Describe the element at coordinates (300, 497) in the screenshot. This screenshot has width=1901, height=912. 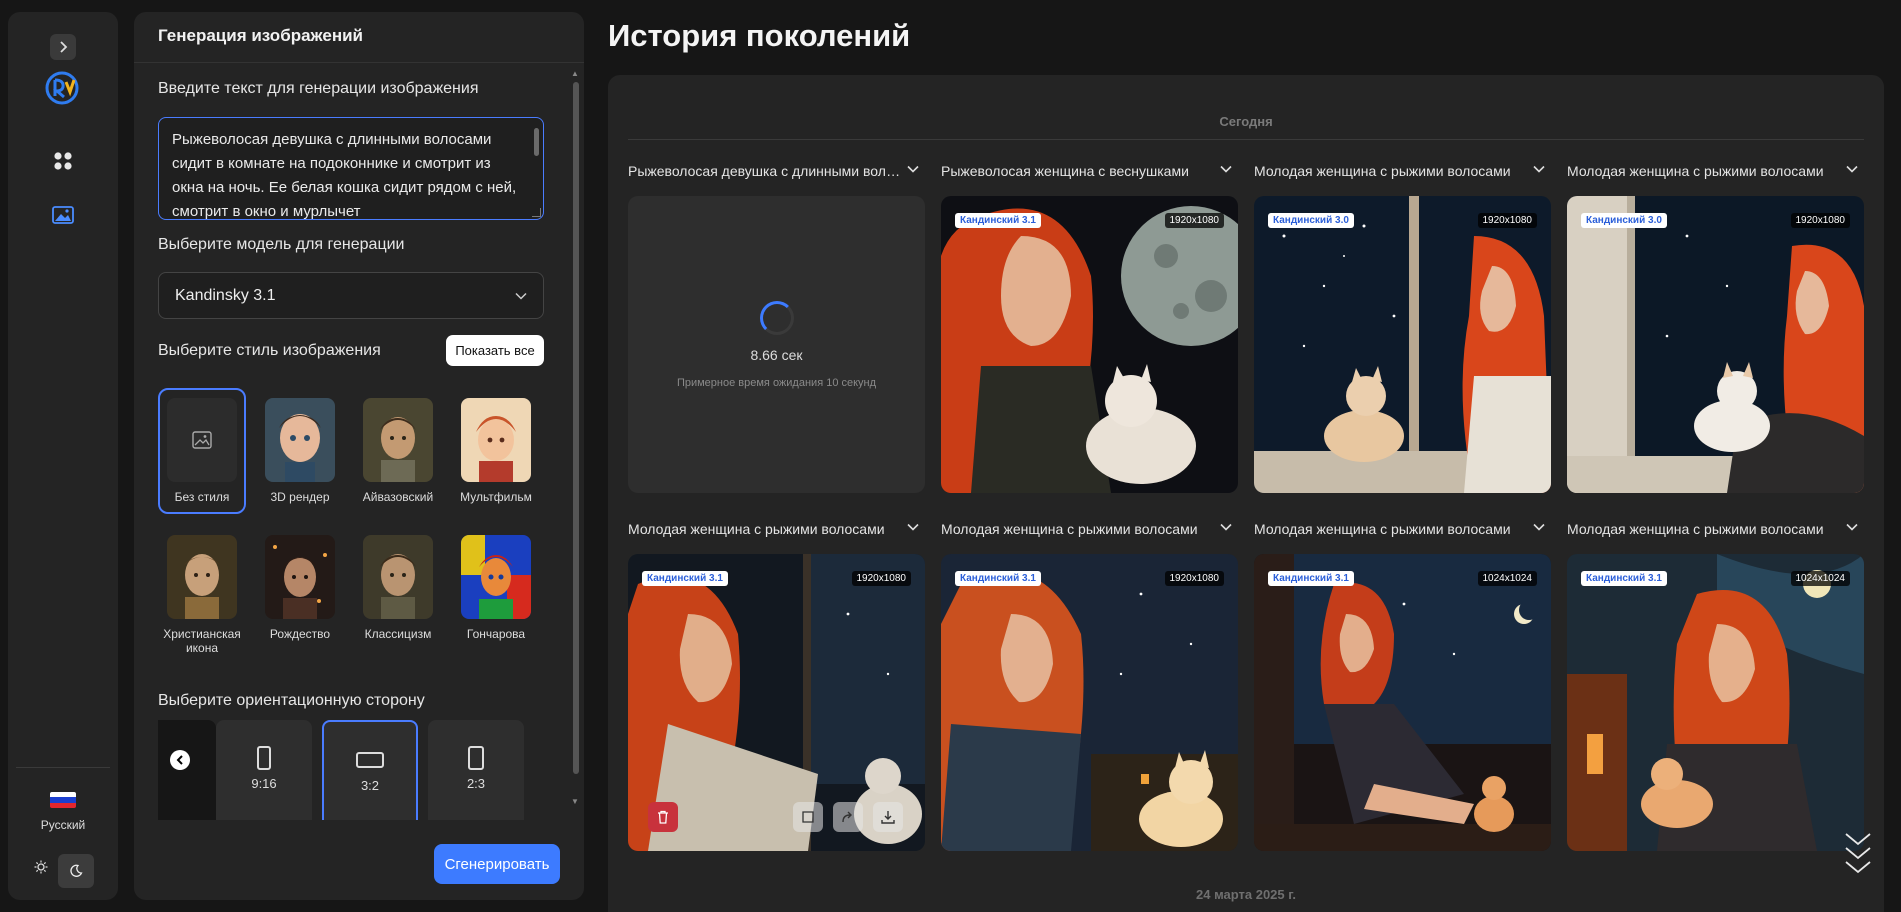
I see `style-name: 3D рендер` at that location.